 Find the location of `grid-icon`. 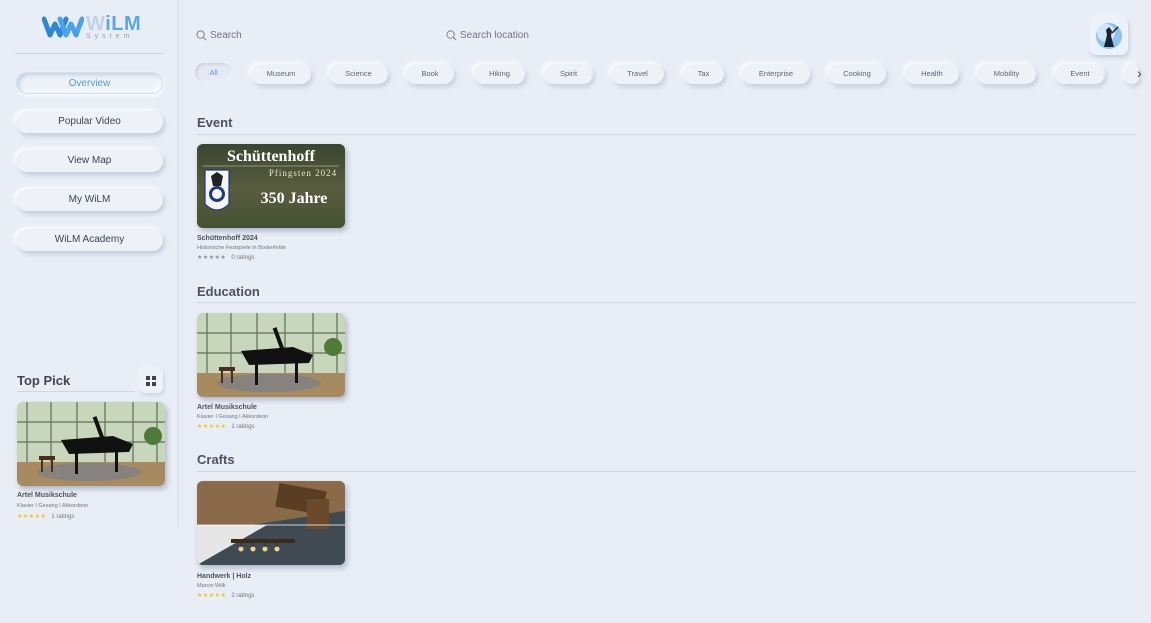

grid-icon is located at coordinates (151, 381).